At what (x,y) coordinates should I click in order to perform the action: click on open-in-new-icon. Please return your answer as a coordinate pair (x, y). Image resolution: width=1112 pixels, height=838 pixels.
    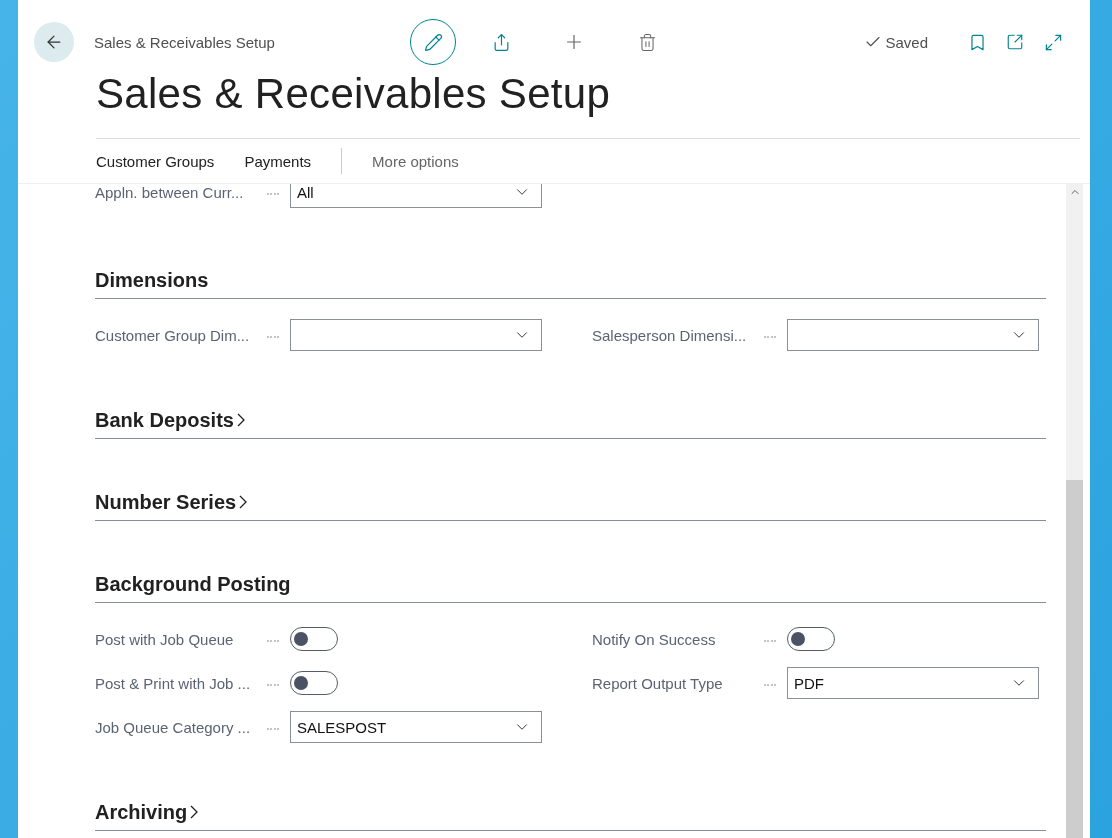
    Looking at the image, I should click on (1015, 42).